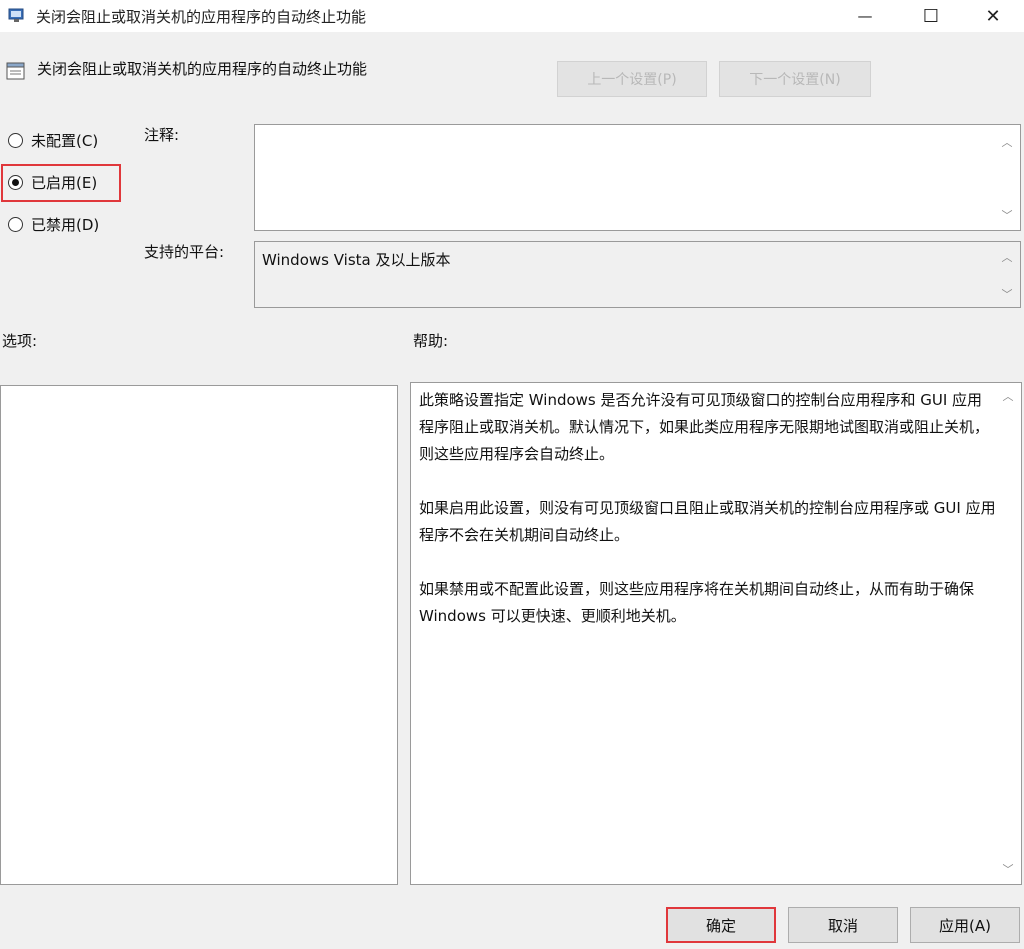  Describe the element at coordinates (17, 15) in the screenshot. I see `policy-icon` at that location.